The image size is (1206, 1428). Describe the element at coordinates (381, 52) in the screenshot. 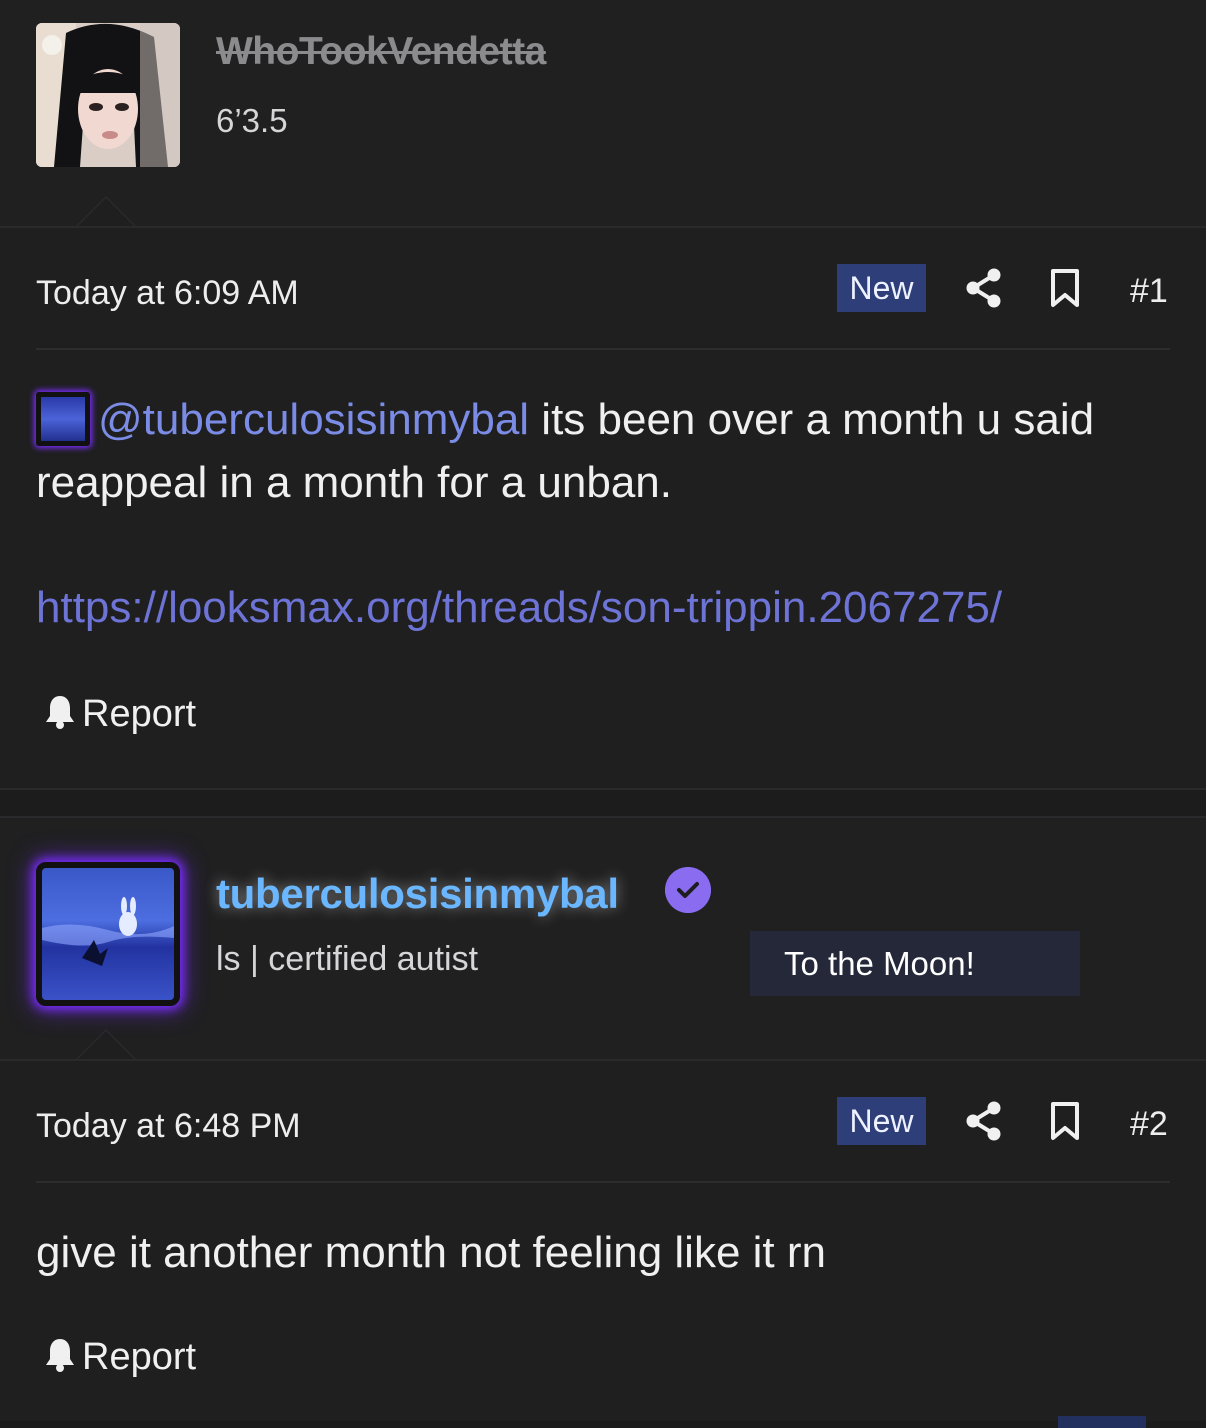

I see `author-username: WhoTookVendetta` at that location.